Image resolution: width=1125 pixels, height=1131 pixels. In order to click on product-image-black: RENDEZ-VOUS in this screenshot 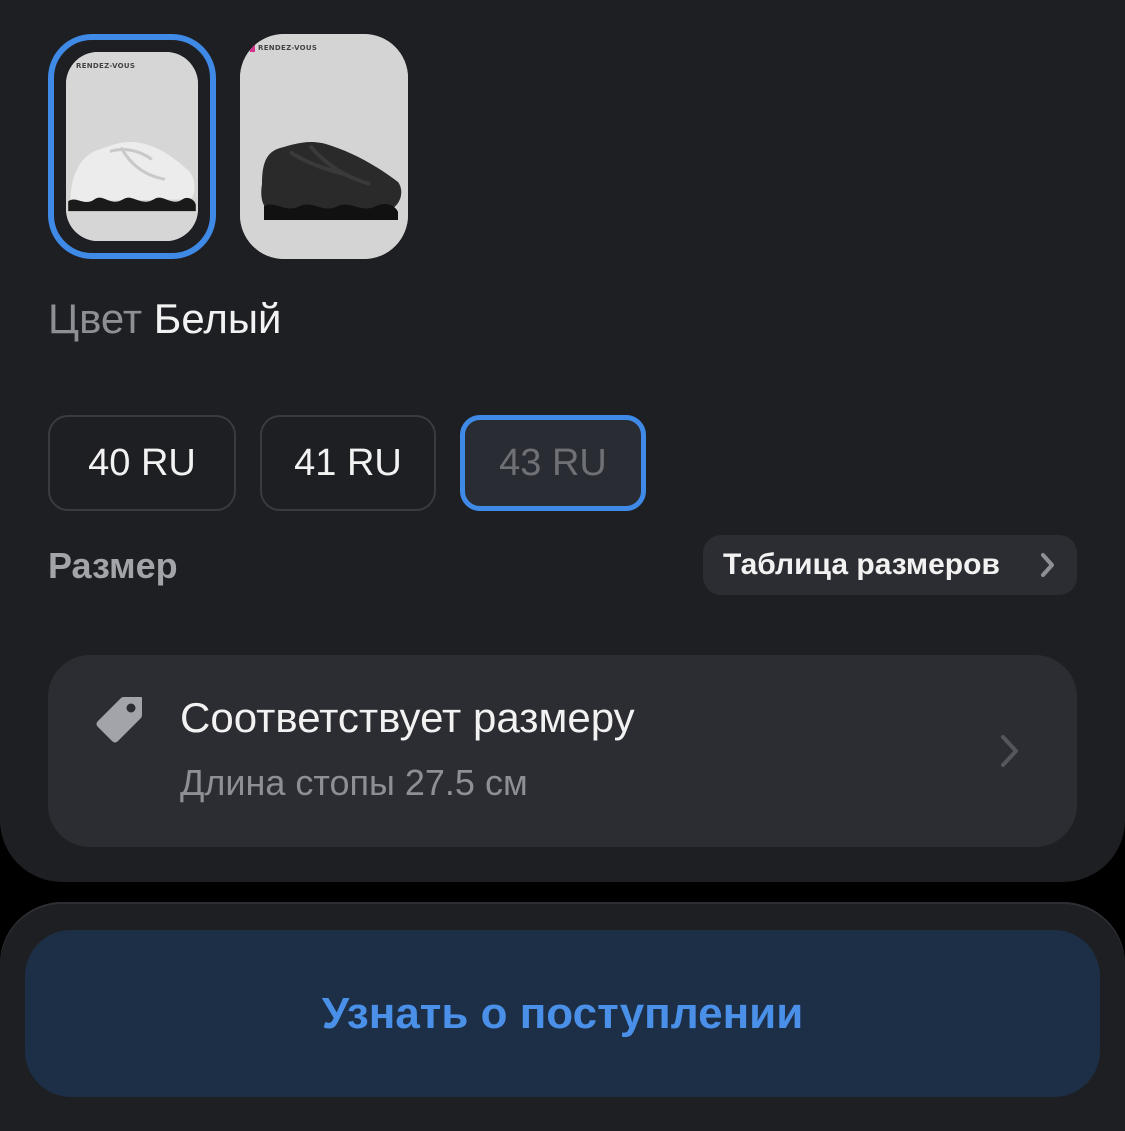, I will do `click(324, 146)`.